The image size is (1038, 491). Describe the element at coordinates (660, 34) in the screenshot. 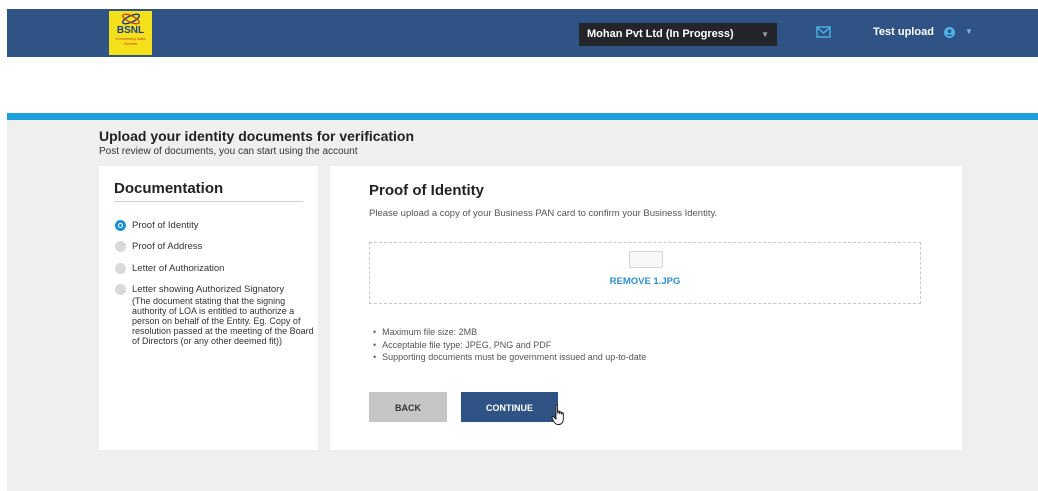

I see `company-selector-value: Mohan Pvt Ltd (In Progress)` at that location.